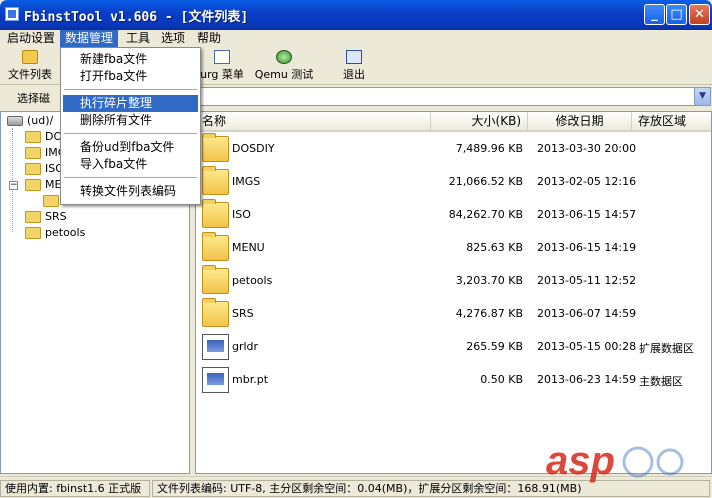 This screenshot has height=498, width=712. What do you see at coordinates (453, 314) in the screenshot?
I see `list-row: SRS 4,276.87 KB 2013-06-07 14:59` at bounding box center [453, 314].